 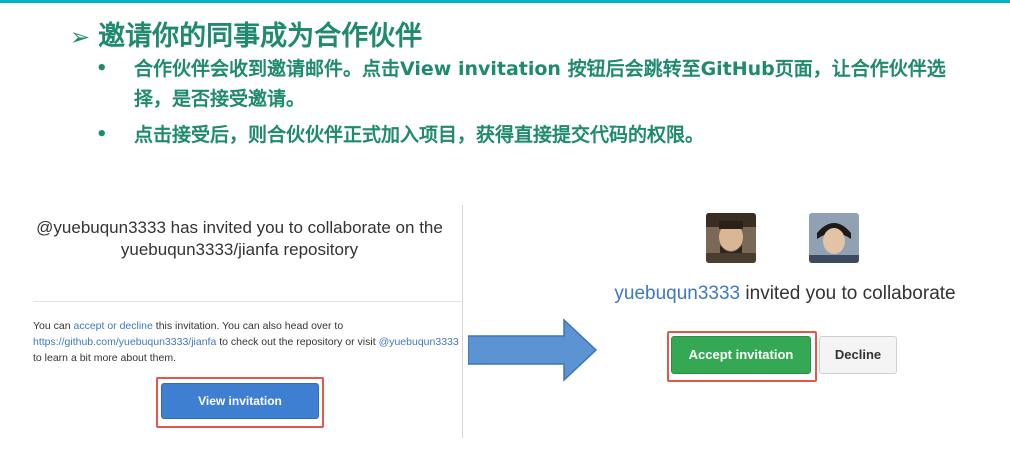 I want to click on invitation-message-text: invited you to collaborate, so click(x=848, y=293).